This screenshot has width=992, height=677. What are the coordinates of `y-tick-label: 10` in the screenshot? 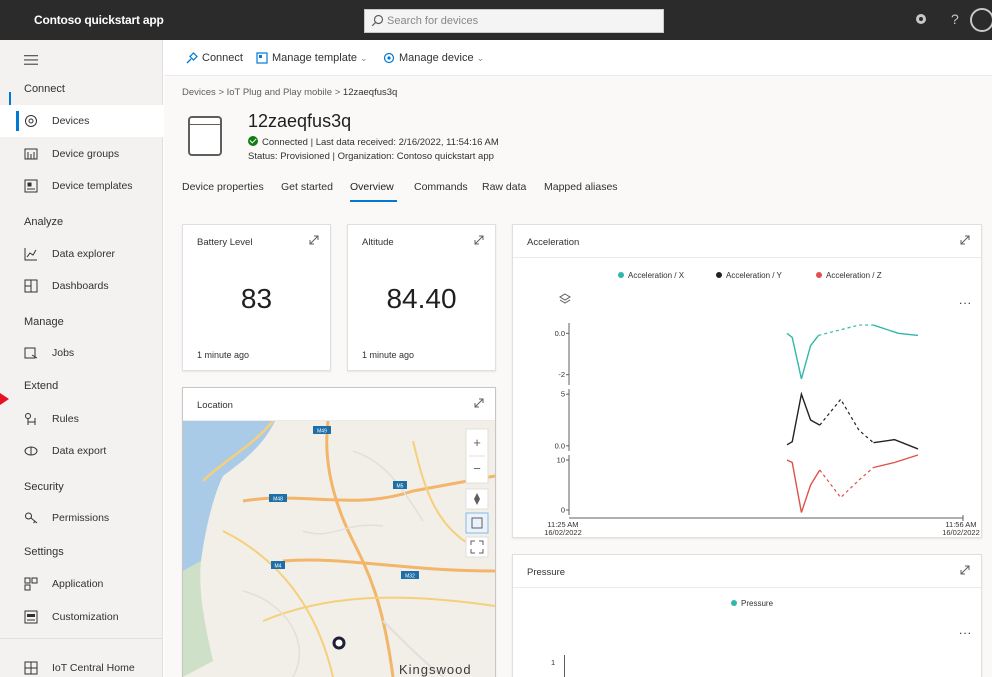 It's located at (561, 460).